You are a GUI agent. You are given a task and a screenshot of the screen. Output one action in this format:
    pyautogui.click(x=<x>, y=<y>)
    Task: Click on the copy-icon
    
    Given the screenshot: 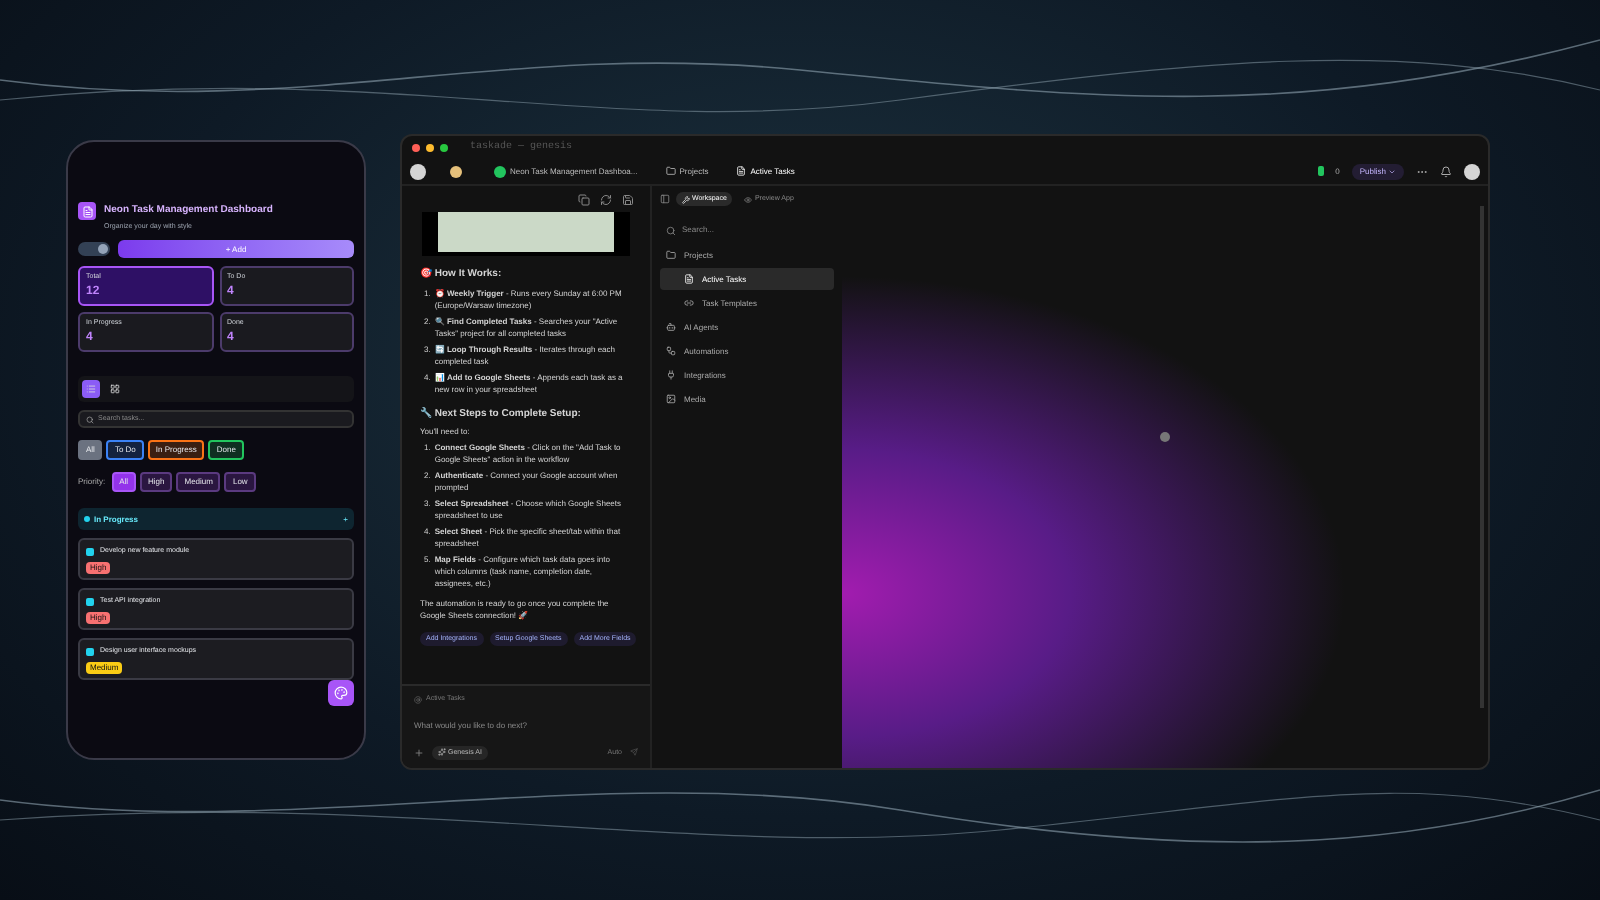 What is the action you would take?
    pyautogui.click(x=584, y=199)
    